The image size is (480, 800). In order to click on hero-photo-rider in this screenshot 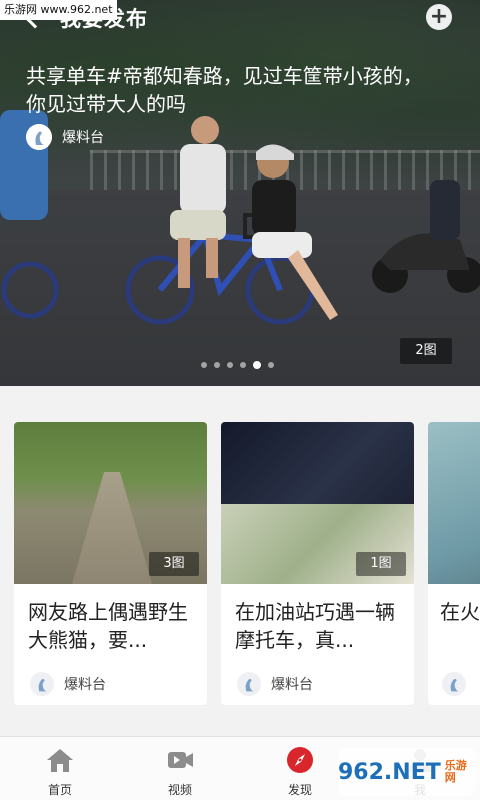, I will do `click(198, 202)`.